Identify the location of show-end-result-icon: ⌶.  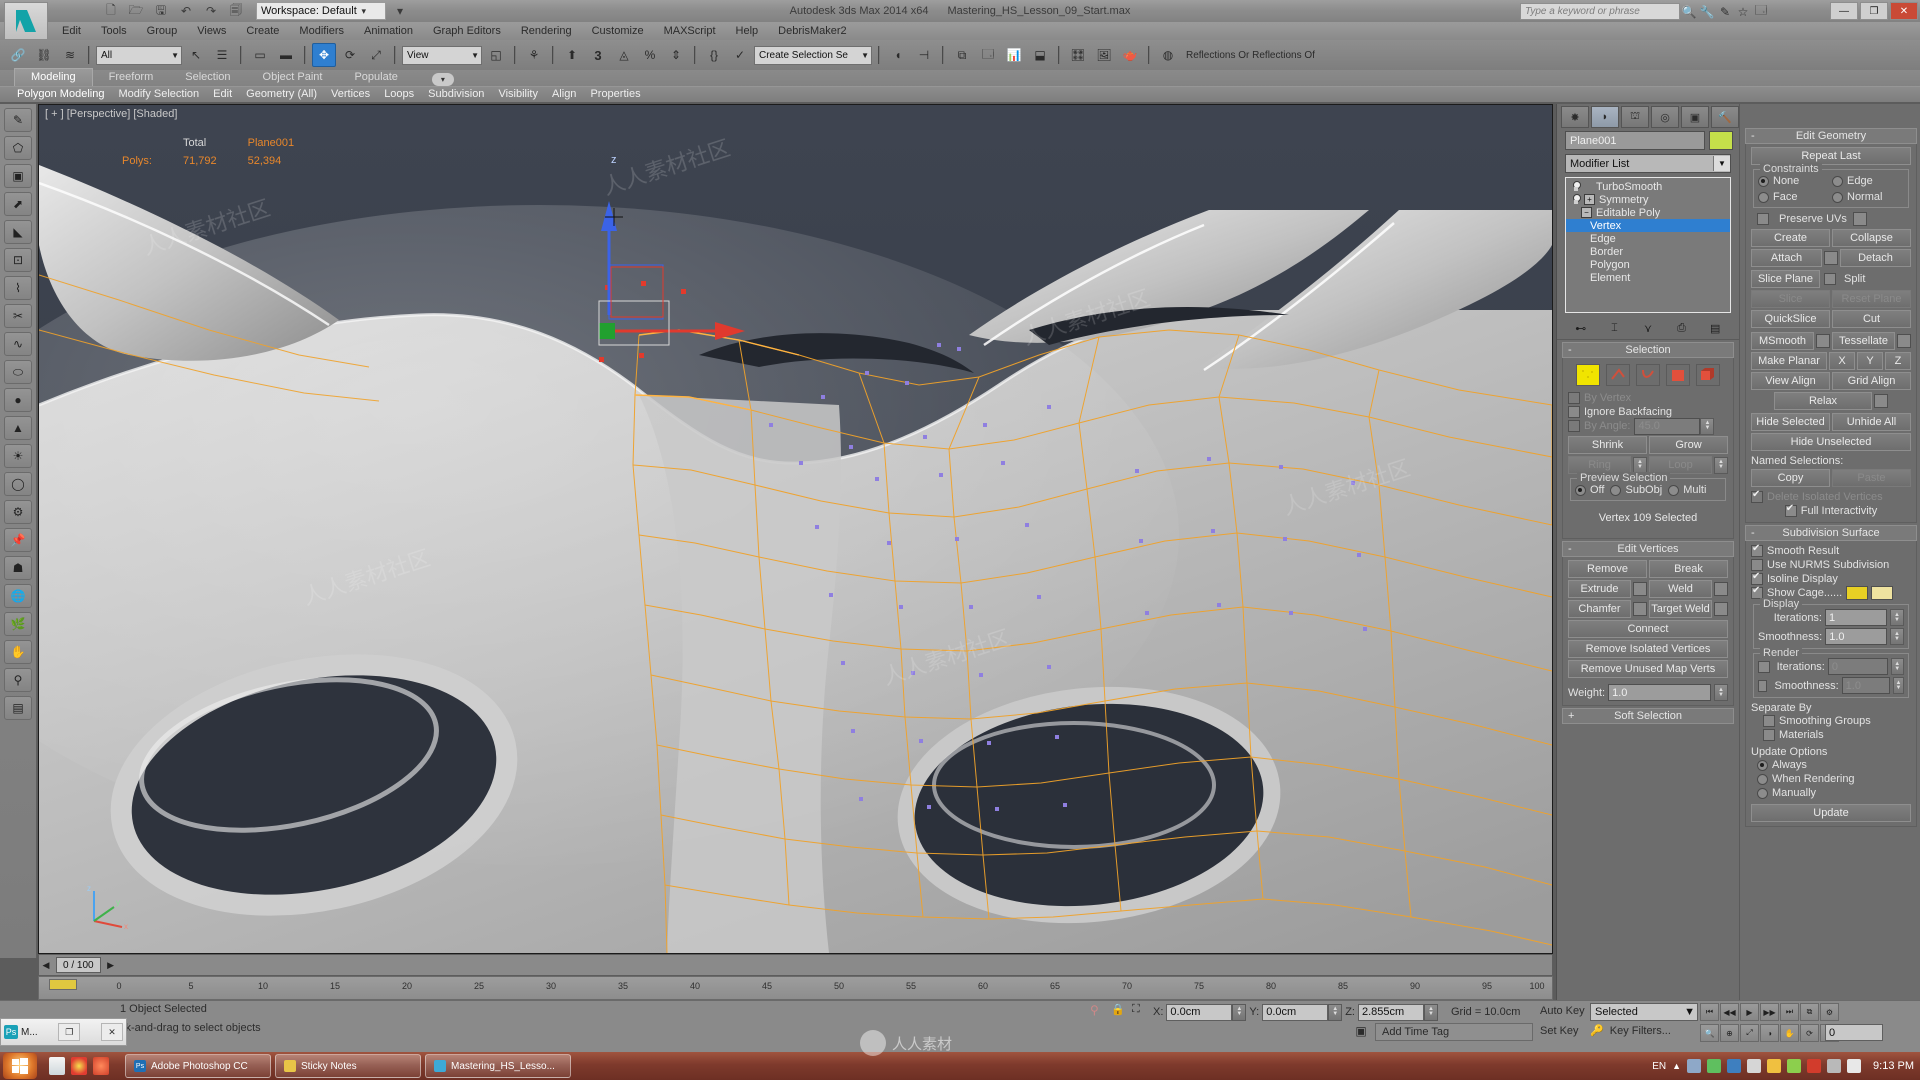
(1614, 328).